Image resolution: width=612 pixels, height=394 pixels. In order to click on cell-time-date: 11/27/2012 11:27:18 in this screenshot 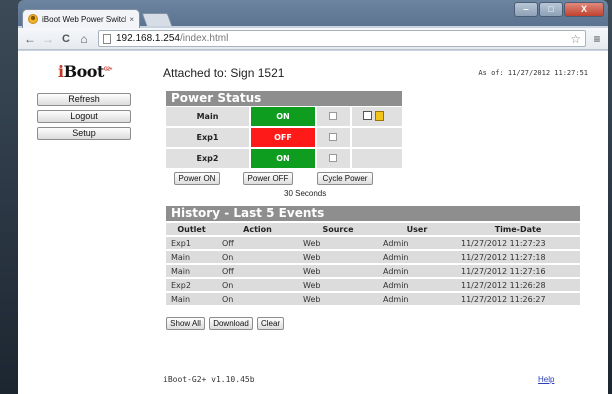, I will do `click(518, 257)`.